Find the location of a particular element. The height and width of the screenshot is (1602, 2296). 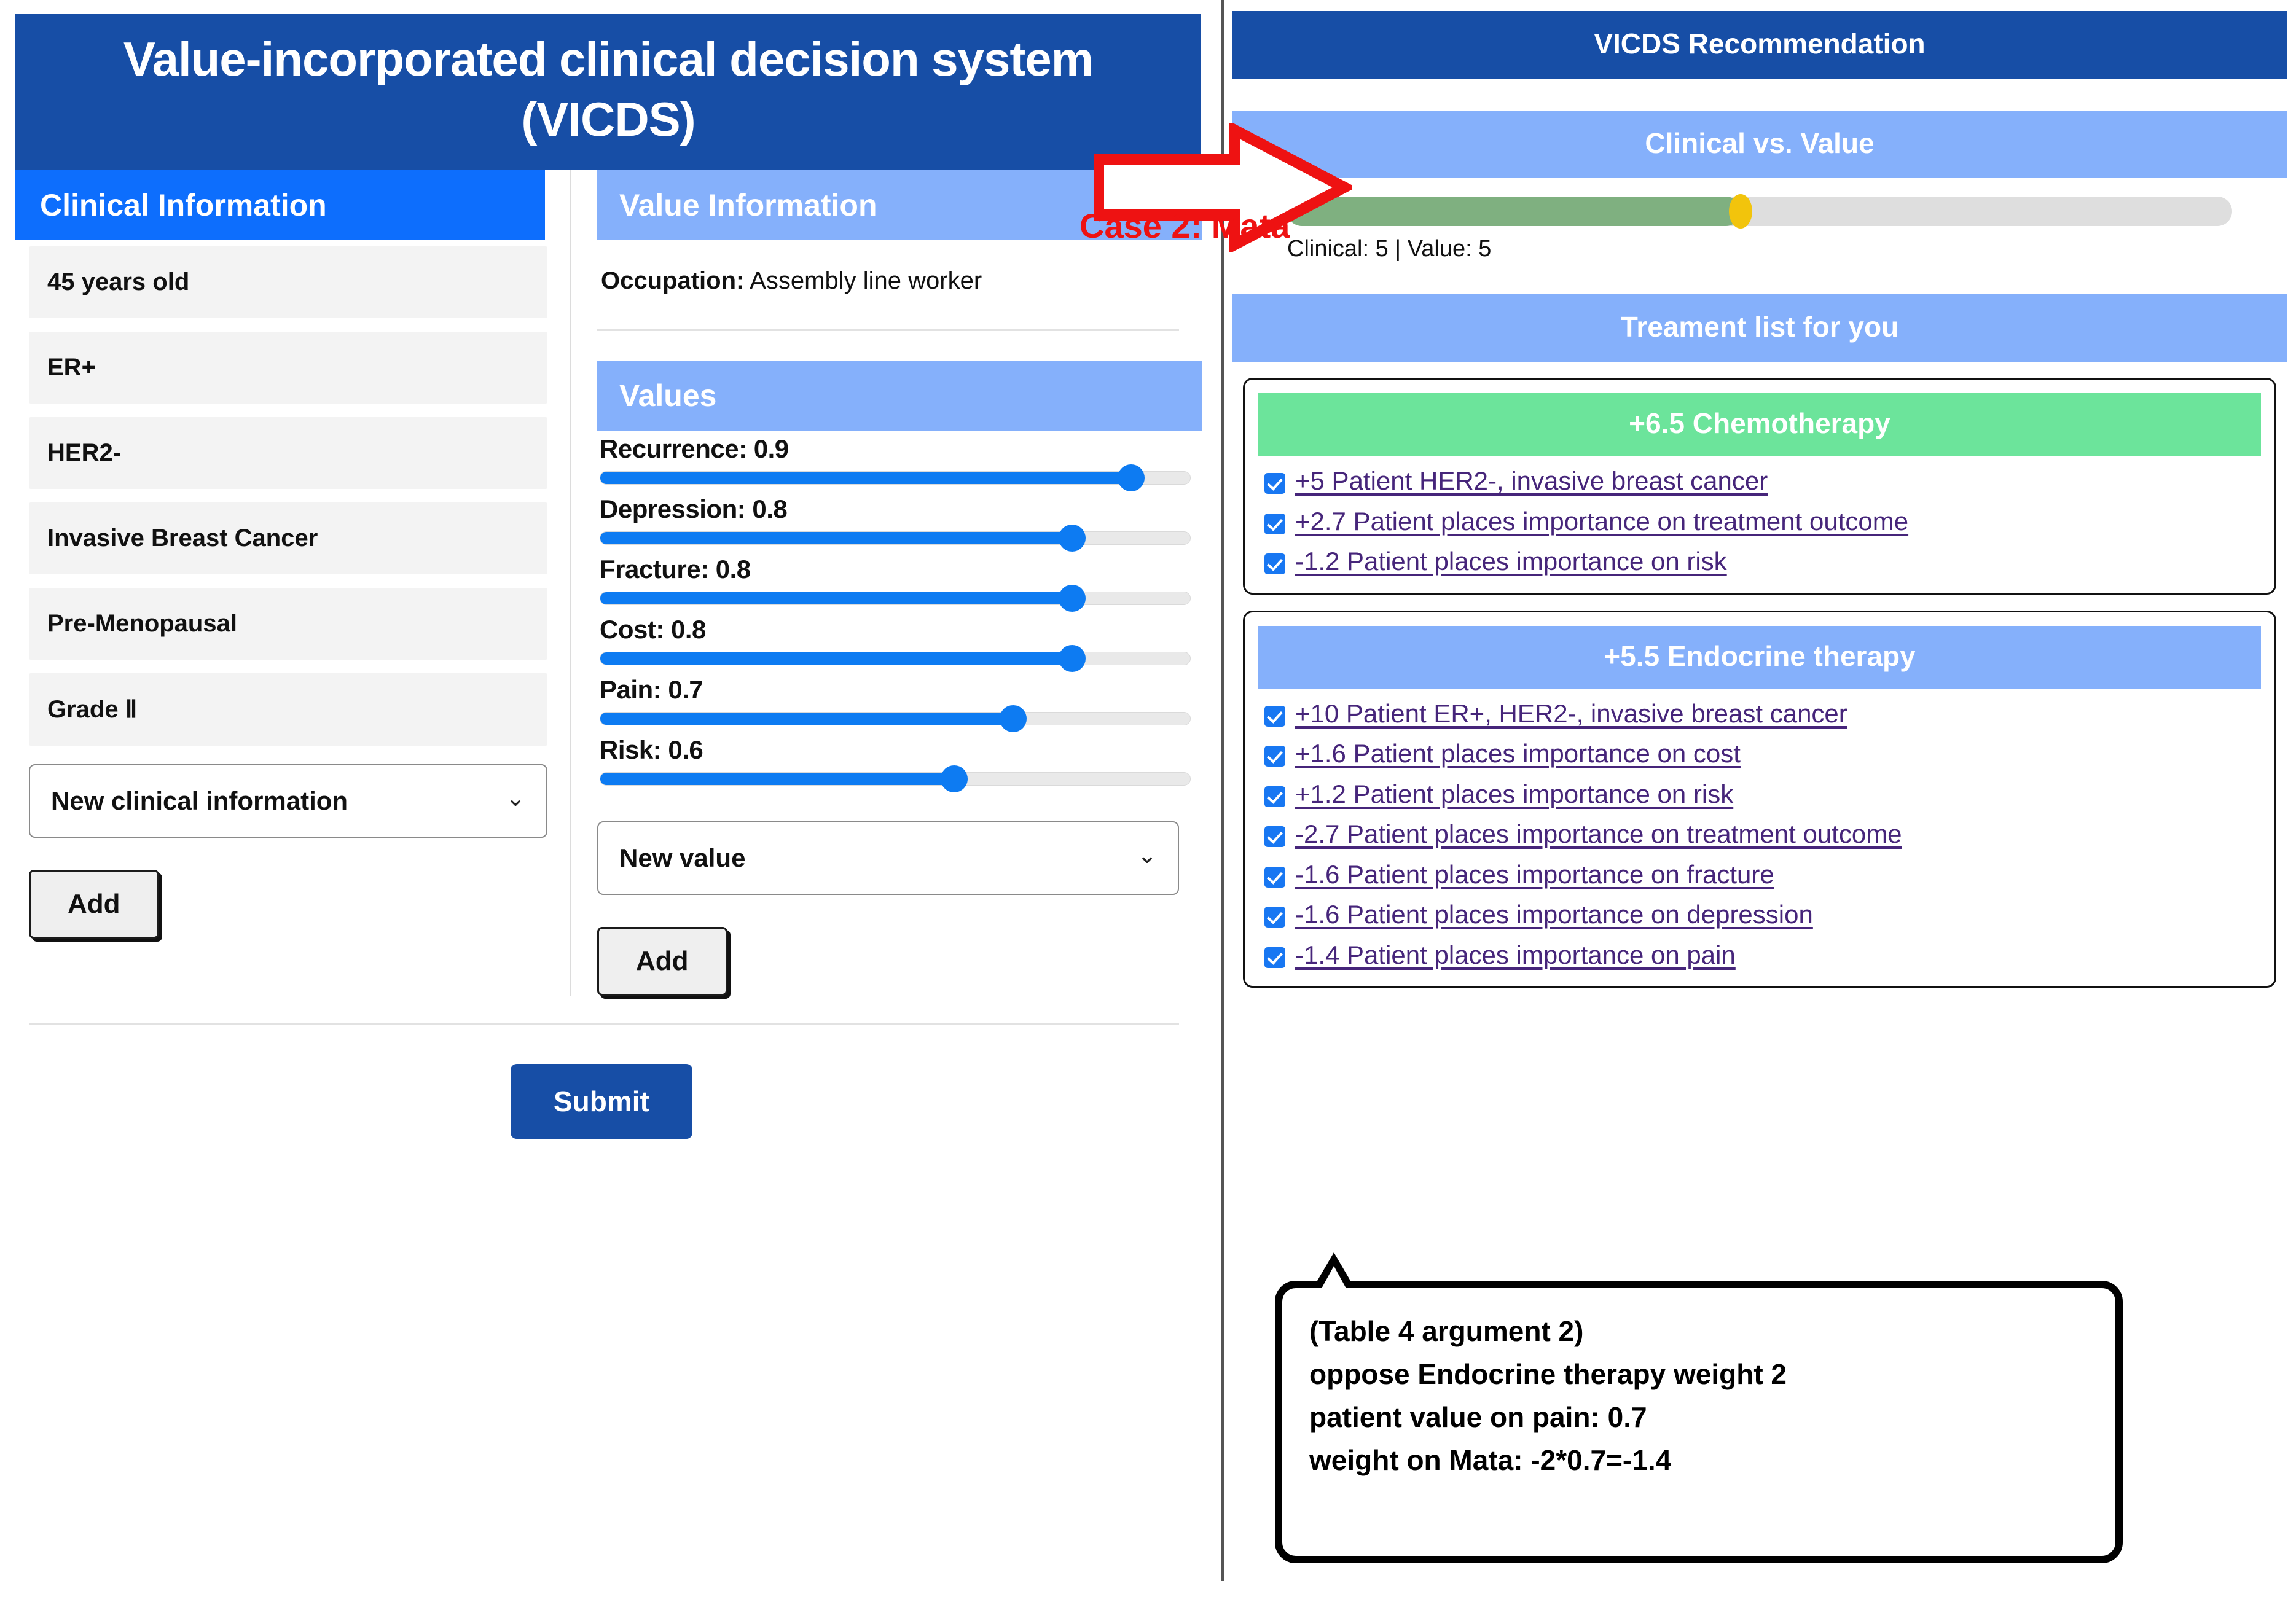

clinical-item-menopausal: Pre-Menopausal is located at coordinates (288, 624).